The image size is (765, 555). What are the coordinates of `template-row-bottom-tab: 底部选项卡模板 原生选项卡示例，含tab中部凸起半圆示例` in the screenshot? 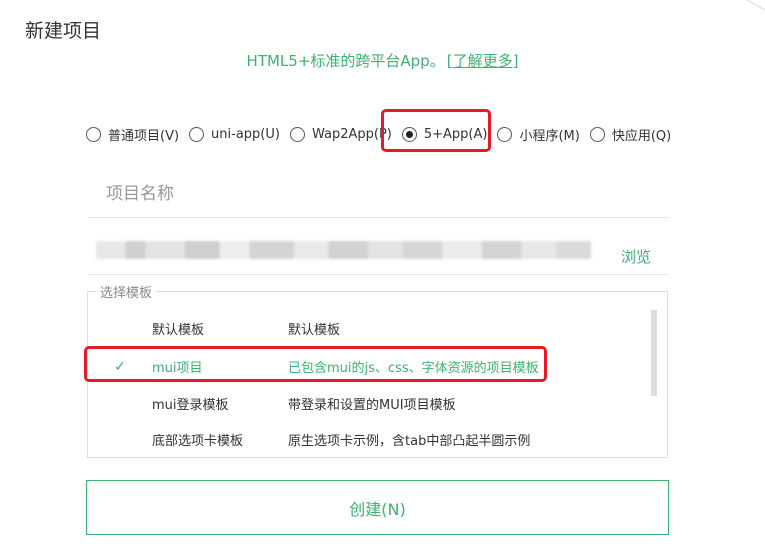 It's located at (373, 439).